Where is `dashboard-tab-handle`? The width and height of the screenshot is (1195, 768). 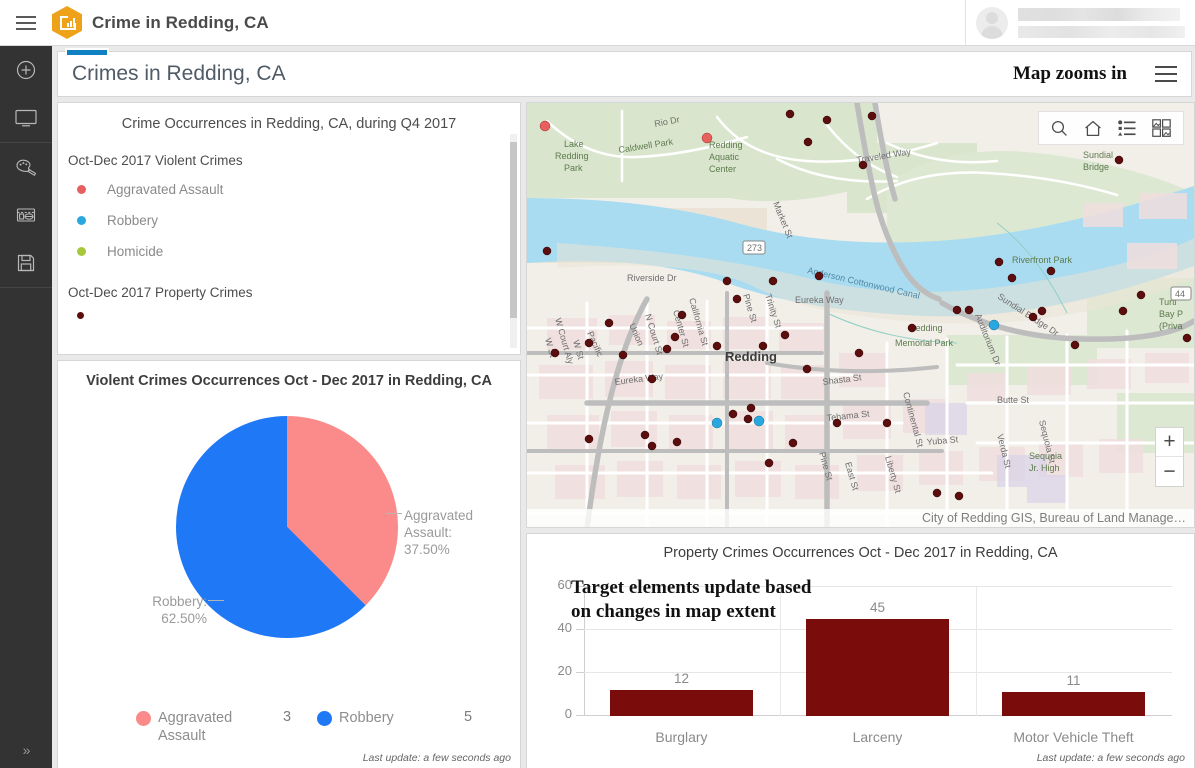
dashboard-tab-handle is located at coordinates (87, 52).